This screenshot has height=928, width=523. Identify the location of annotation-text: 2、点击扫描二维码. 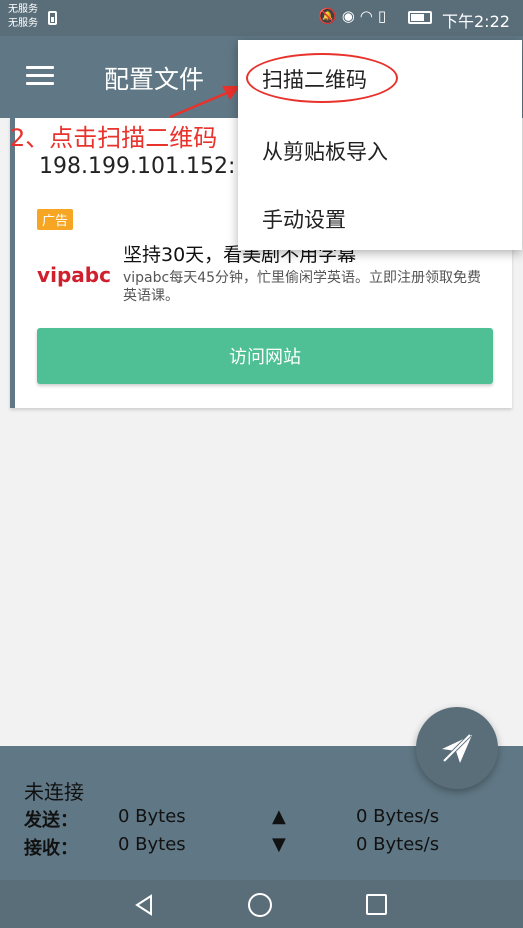
(114, 138).